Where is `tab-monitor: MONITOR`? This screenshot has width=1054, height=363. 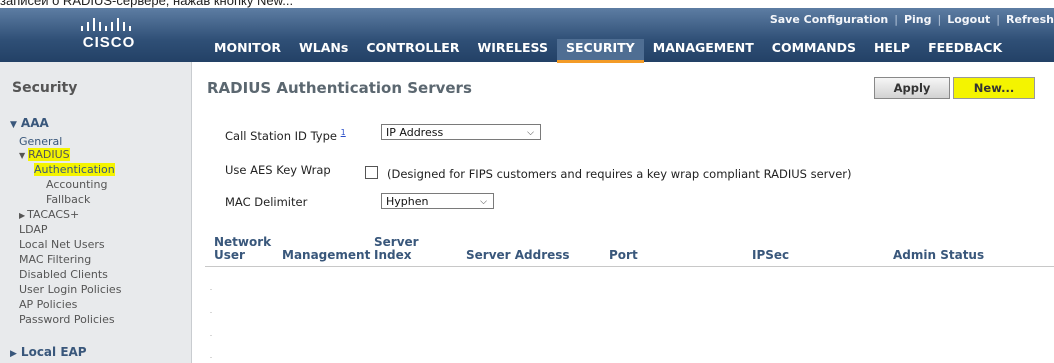 tab-monitor: MONITOR is located at coordinates (247, 51).